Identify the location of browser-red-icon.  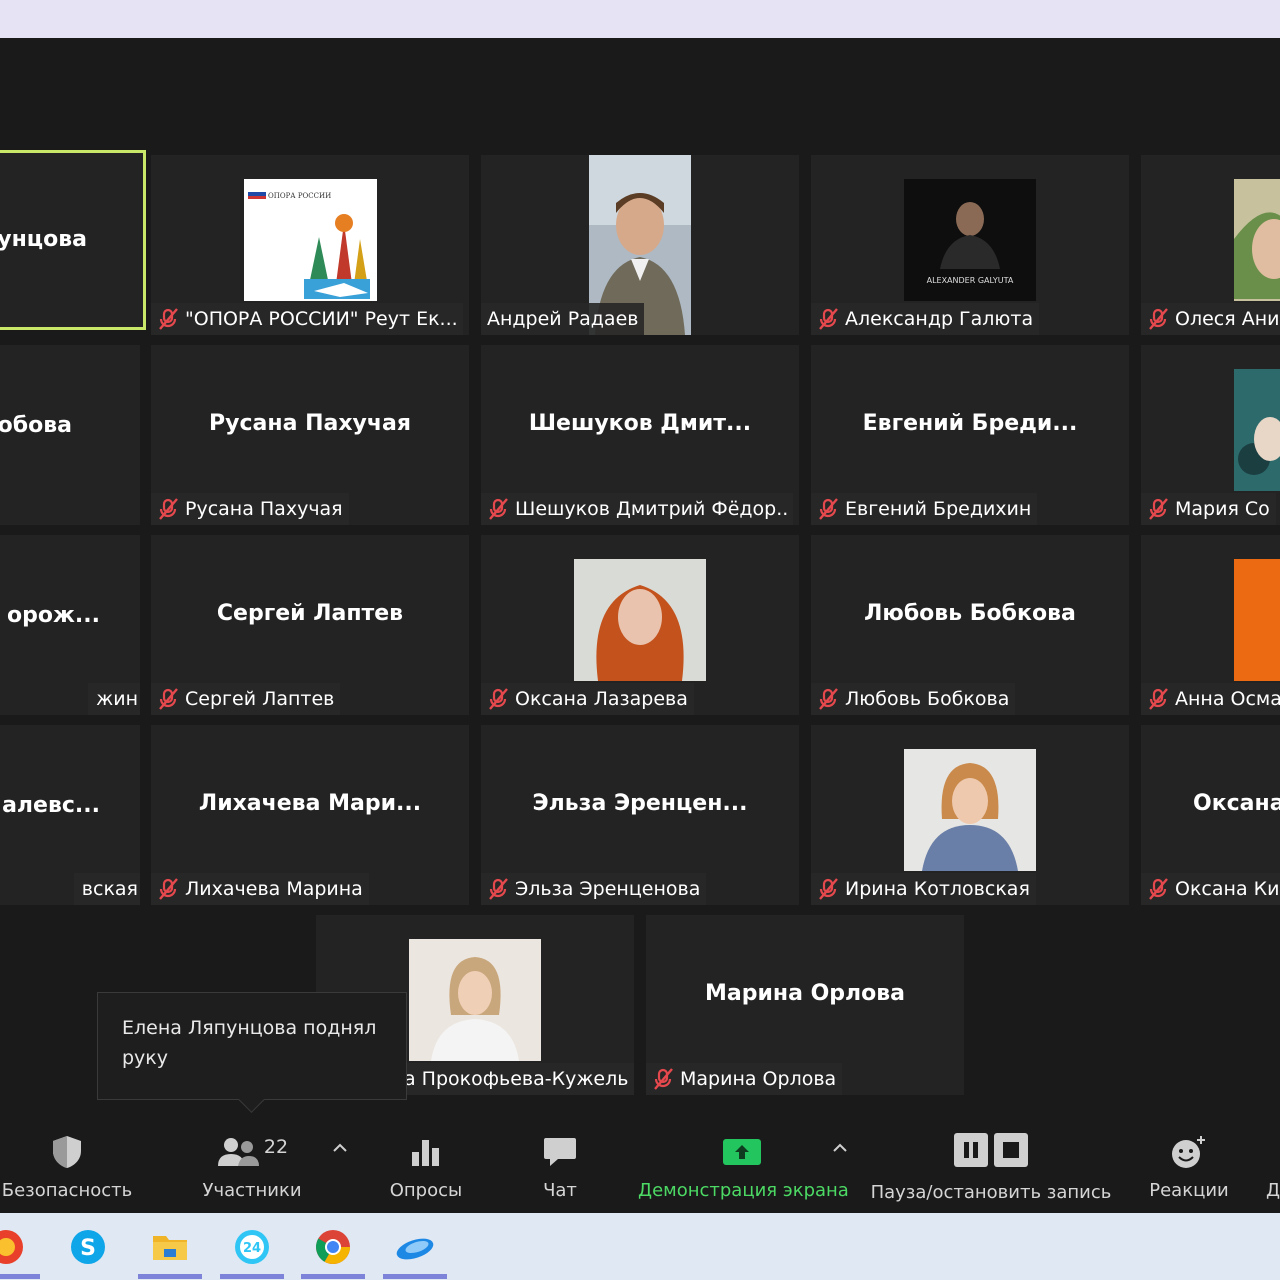
(11, 1247).